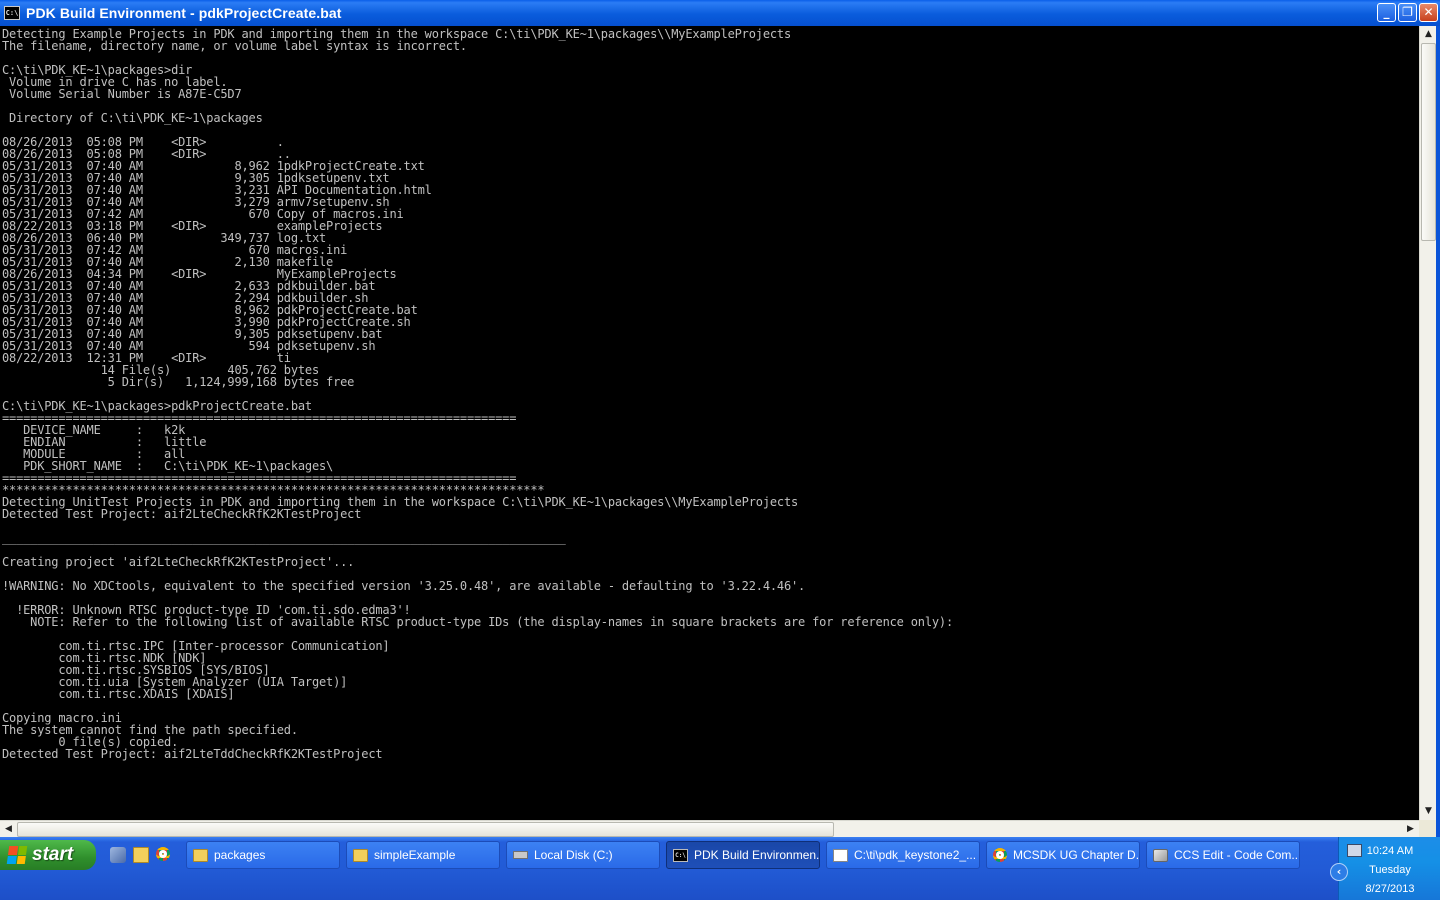 Image resolution: width=1440 pixels, height=900 pixels. What do you see at coordinates (1428, 34) in the screenshot?
I see `scroll-up-icon: ▲` at bounding box center [1428, 34].